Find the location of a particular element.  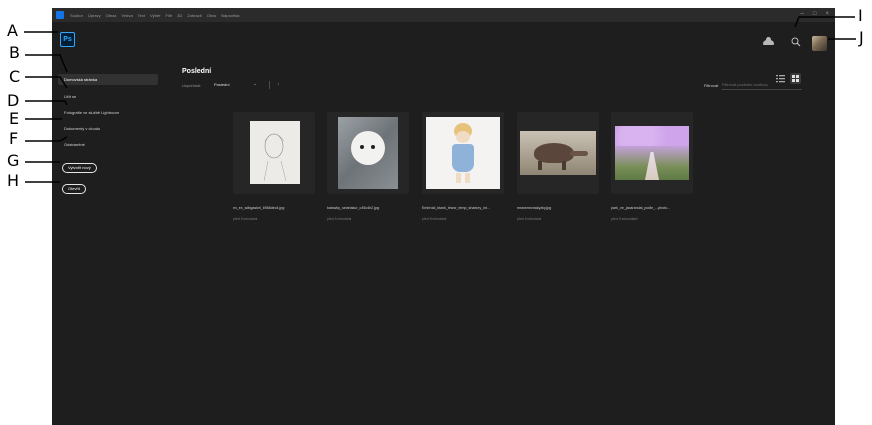

sidebar-item-learn: Učit se is located at coordinates (108, 96).